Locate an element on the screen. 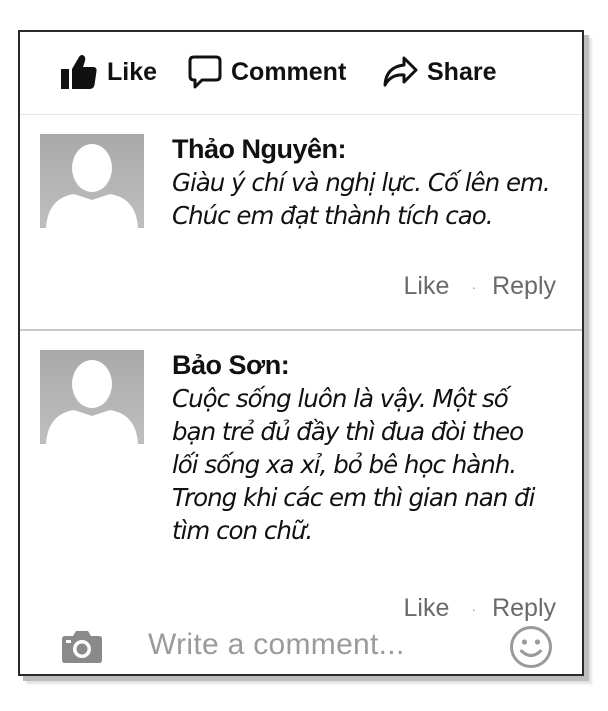  comment-text-line: Chúc em đạt thành tích cao. is located at coordinates (333, 215).